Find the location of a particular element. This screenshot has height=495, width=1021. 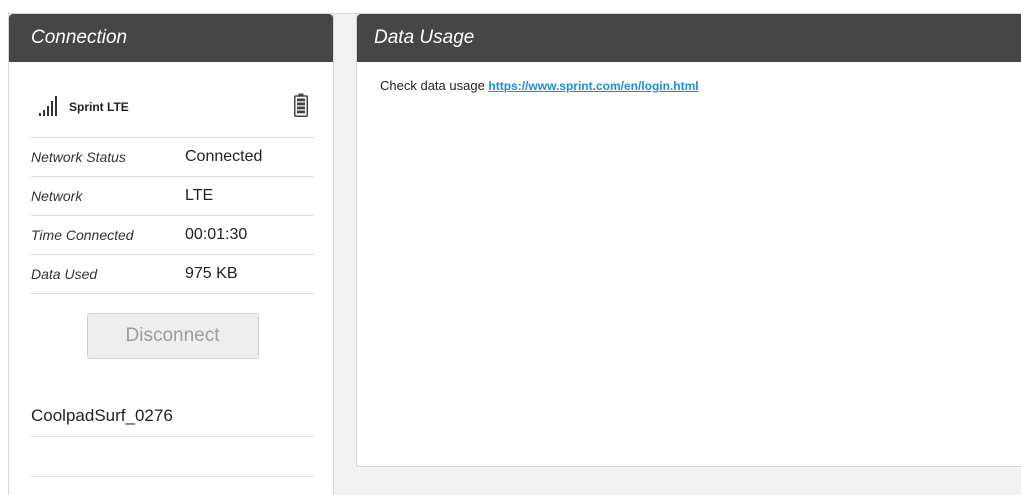

network-status-label: Network Status is located at coordinates (78, 157).